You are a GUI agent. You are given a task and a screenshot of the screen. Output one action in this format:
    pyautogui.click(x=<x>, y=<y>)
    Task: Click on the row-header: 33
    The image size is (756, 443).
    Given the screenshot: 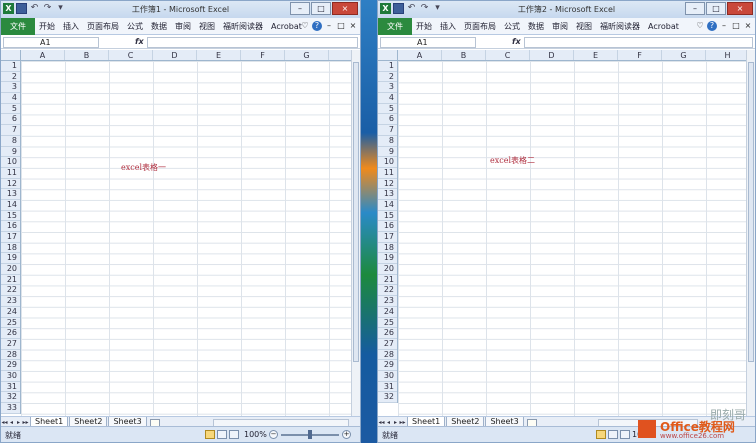 What is the action you would take?
    pyautogui.click(x=10, y=408)
    